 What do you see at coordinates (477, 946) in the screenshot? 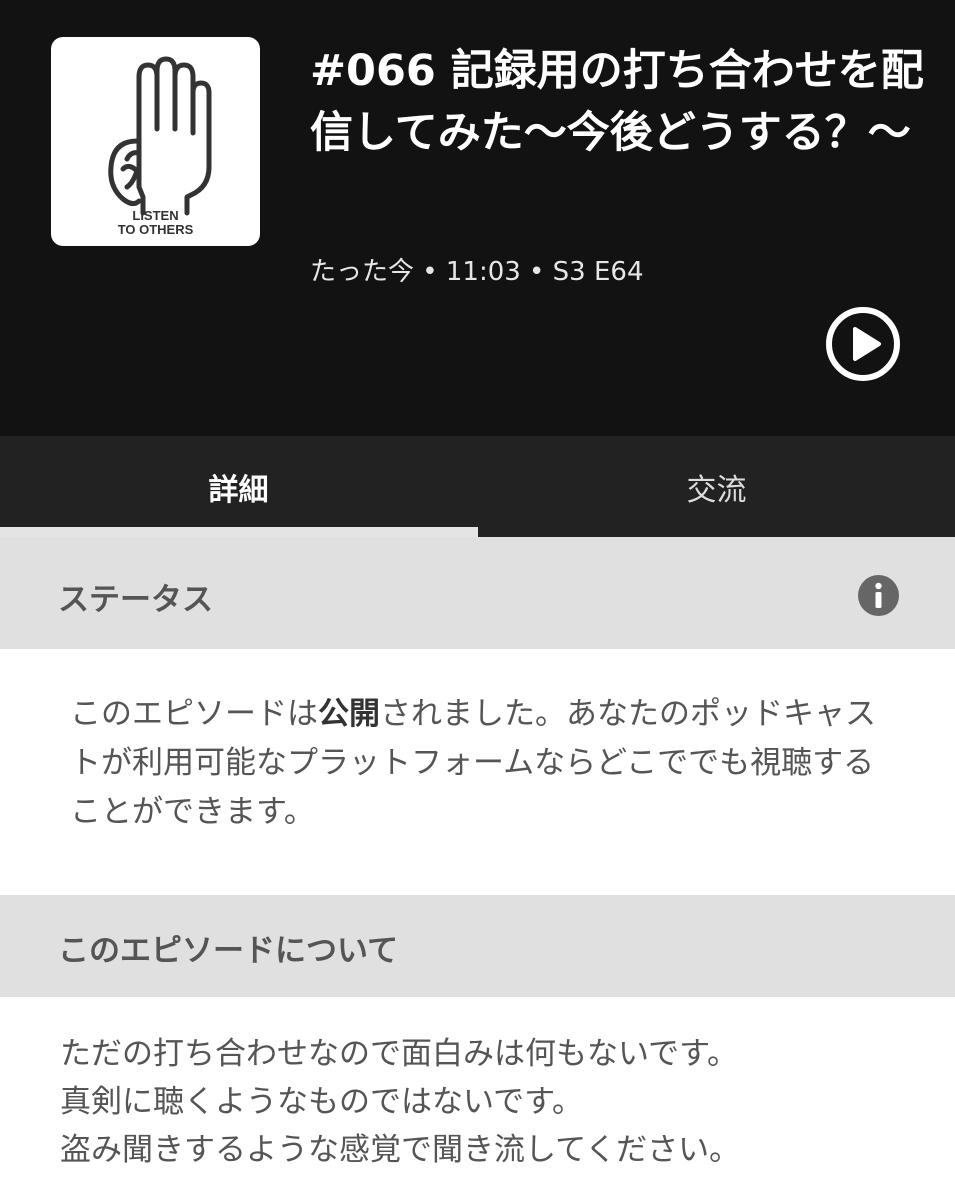
I see `about-section-header: このエピソードについて` at bounding box center [477, 946].